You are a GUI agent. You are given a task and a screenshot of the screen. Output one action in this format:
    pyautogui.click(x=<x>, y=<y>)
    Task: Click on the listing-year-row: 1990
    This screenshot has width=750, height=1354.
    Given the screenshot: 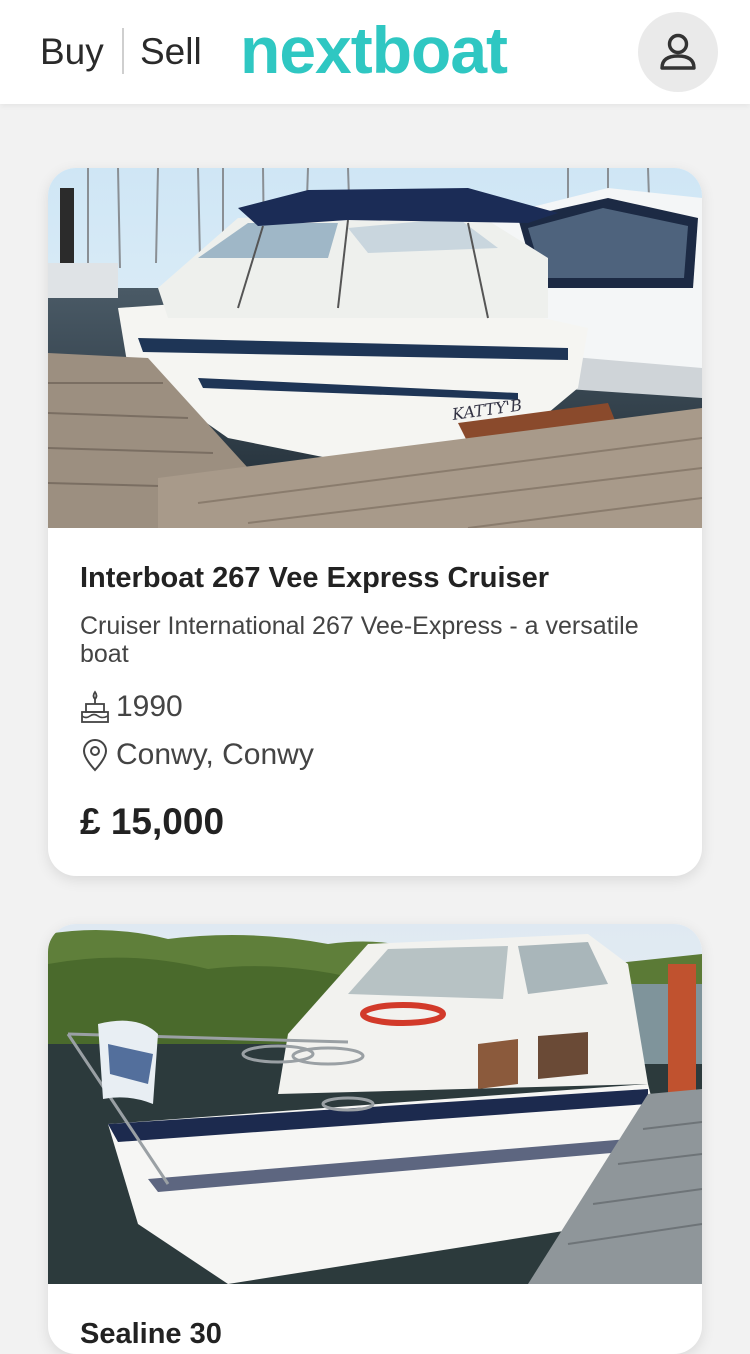 What is the action you would take?
    pyautogui.click(x=131, y=707)
    